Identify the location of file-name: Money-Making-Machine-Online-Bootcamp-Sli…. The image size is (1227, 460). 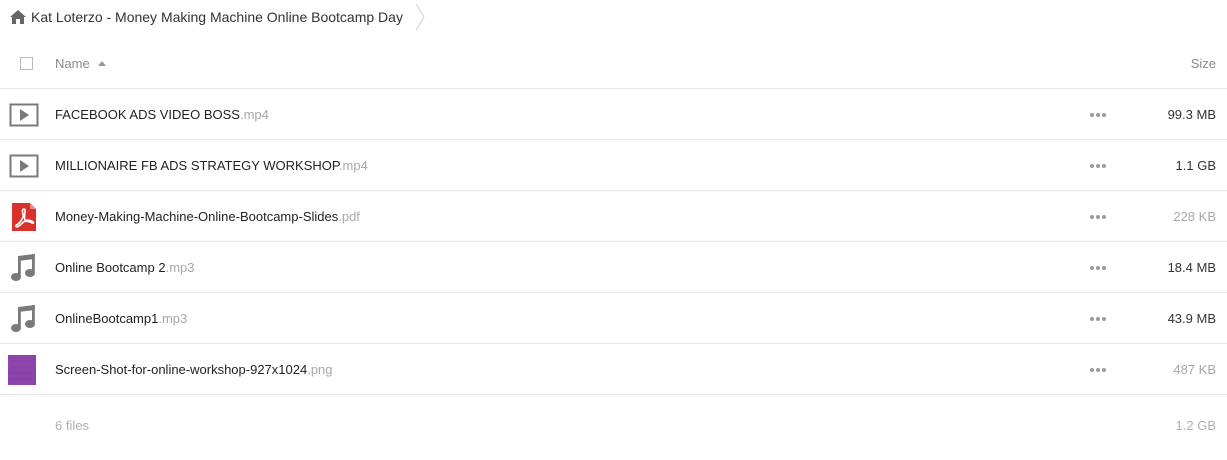
(207, 216).